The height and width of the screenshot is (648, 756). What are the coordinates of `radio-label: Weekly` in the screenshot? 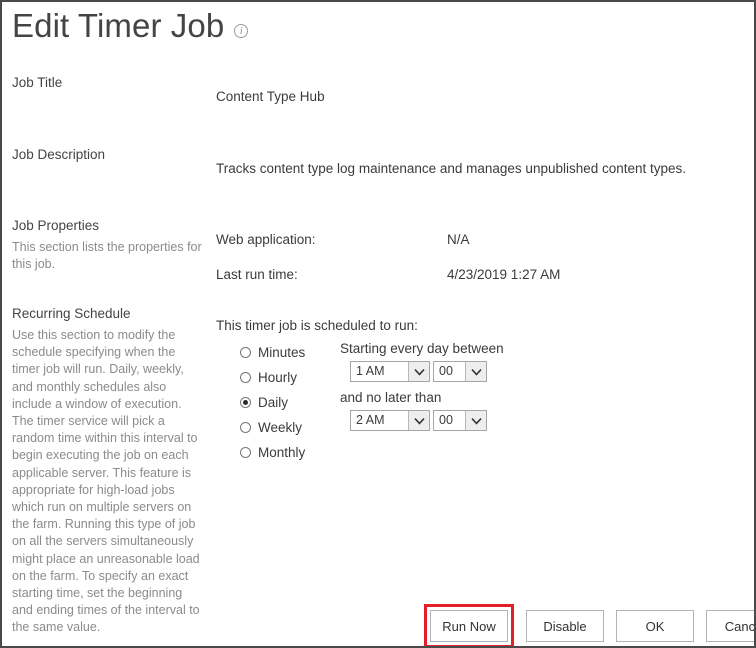 It's located at (280, 427).